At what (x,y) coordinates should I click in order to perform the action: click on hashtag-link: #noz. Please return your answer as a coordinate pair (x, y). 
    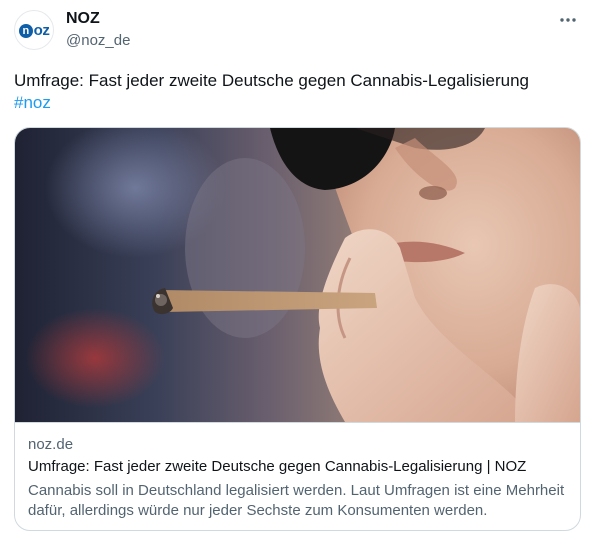
    Looking at the image, I should click on (32, 103).